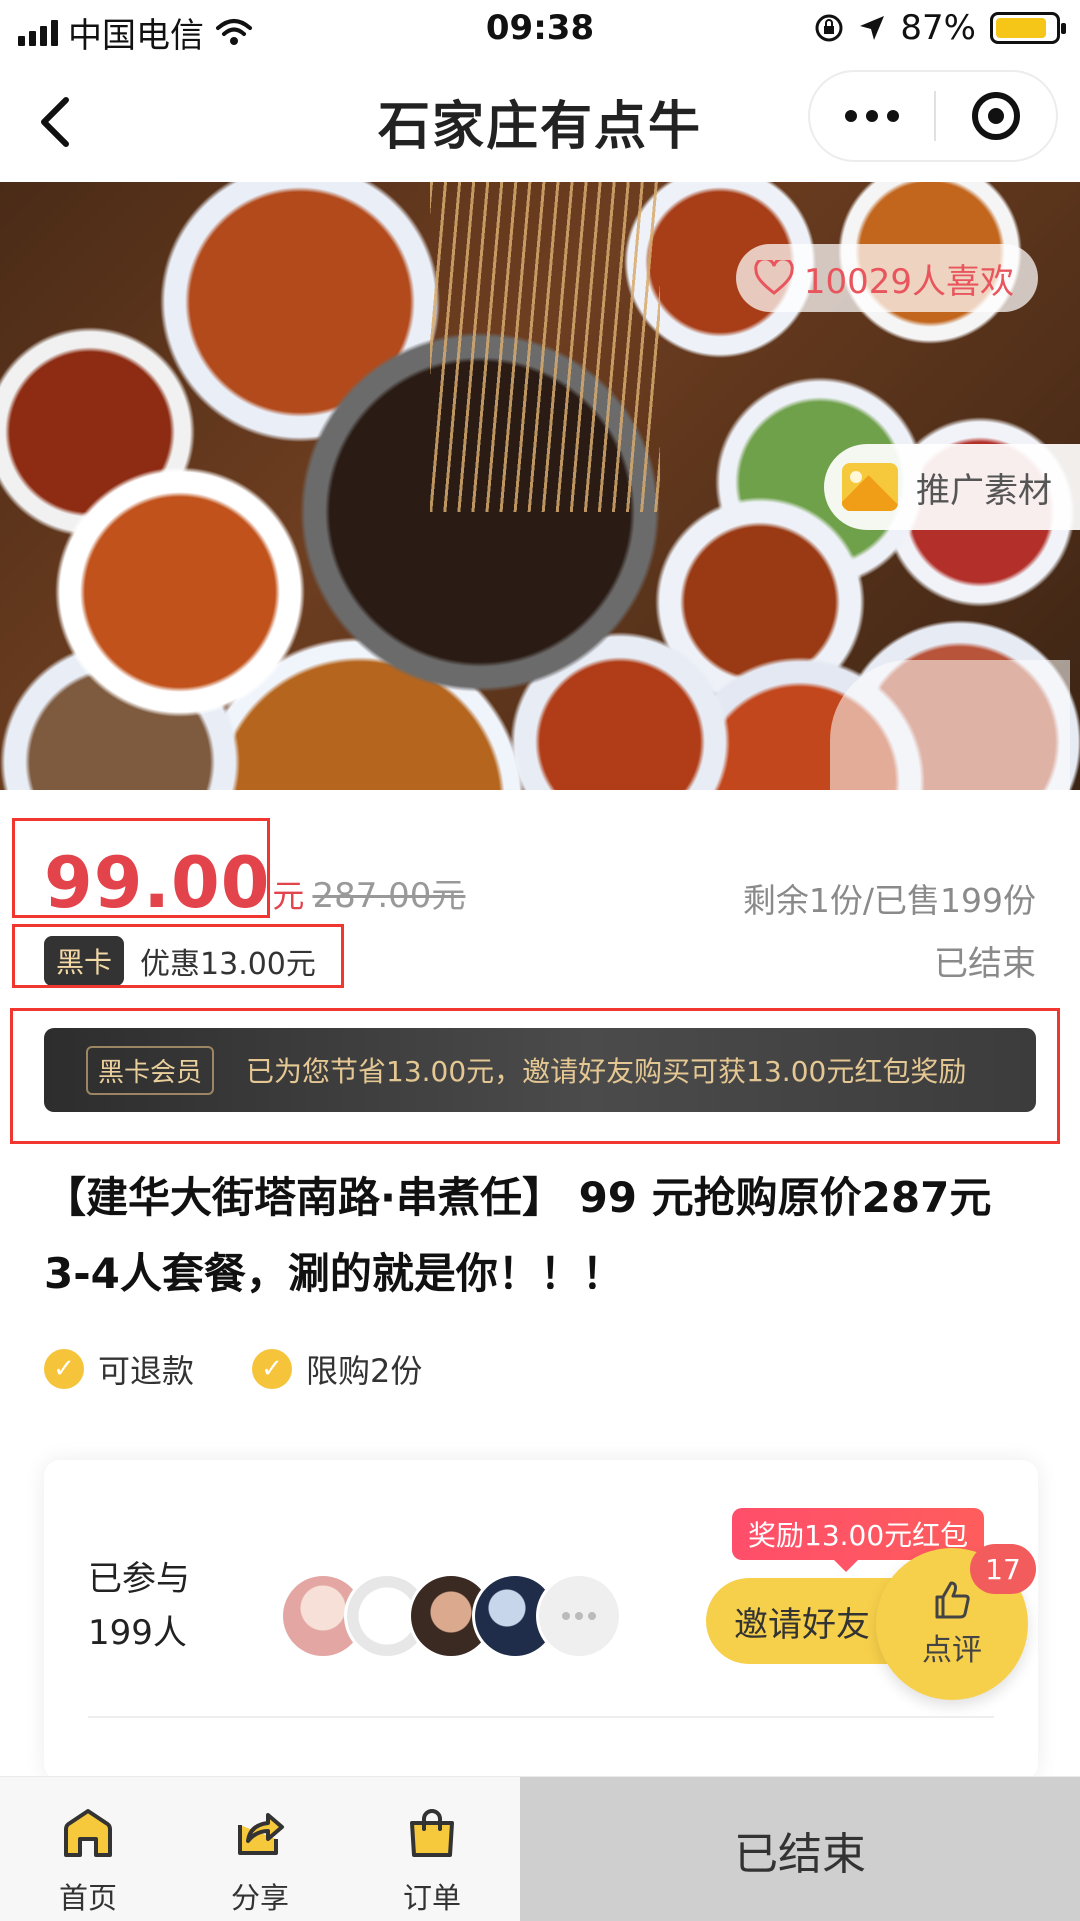 The width and height of the screenshot is (1080, 1921). I want to click on thumbs-up-icon, so click(952, 1600).